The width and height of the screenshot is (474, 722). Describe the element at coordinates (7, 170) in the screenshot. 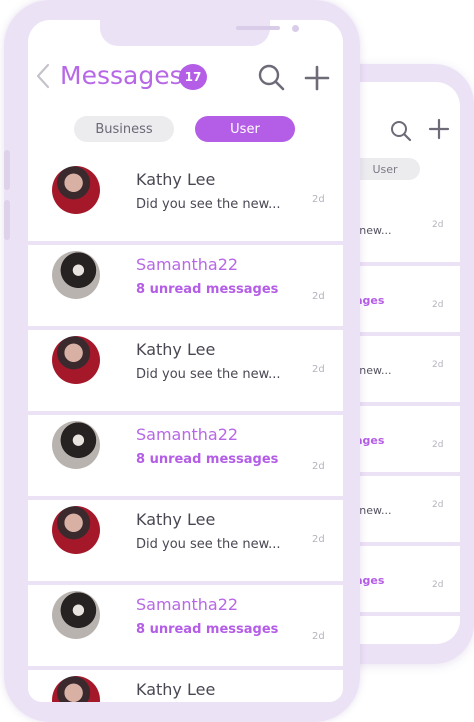

I see `volume-up-button` at that location.